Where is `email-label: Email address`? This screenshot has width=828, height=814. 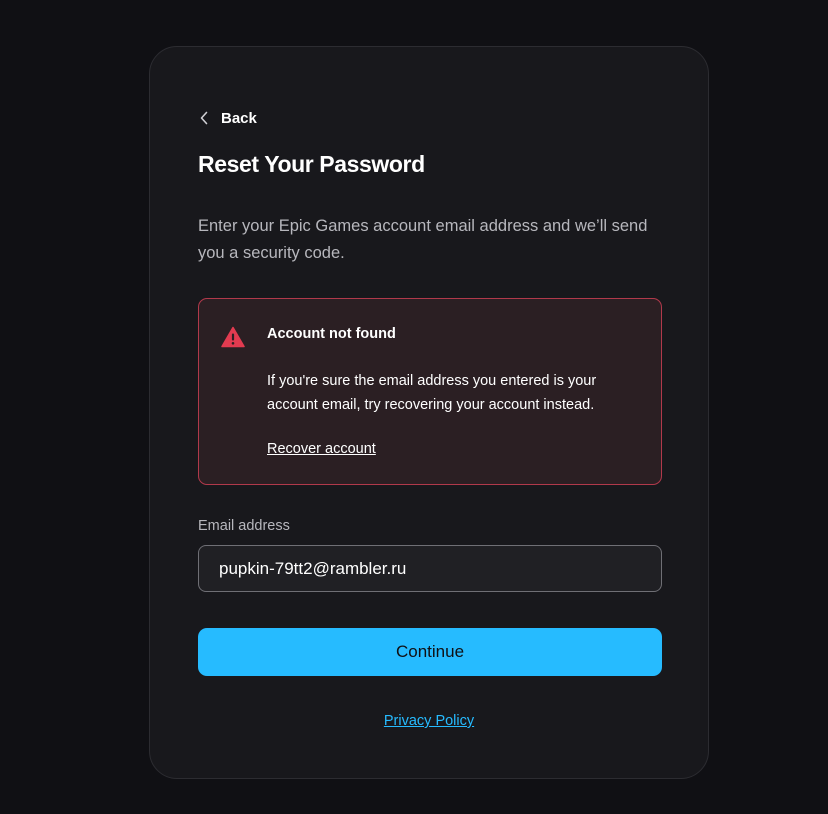
email-label: Email address is located at coordinates (244, 526).